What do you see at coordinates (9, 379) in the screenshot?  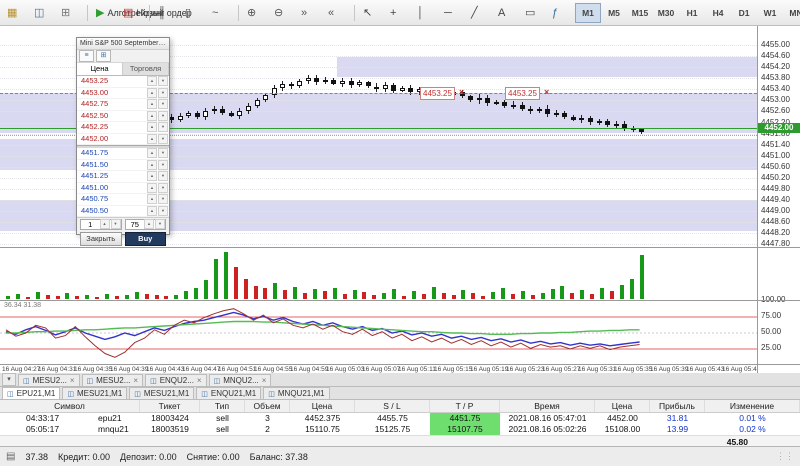 I see `tab-list-button: ▾` at bounding box center [9, 379].